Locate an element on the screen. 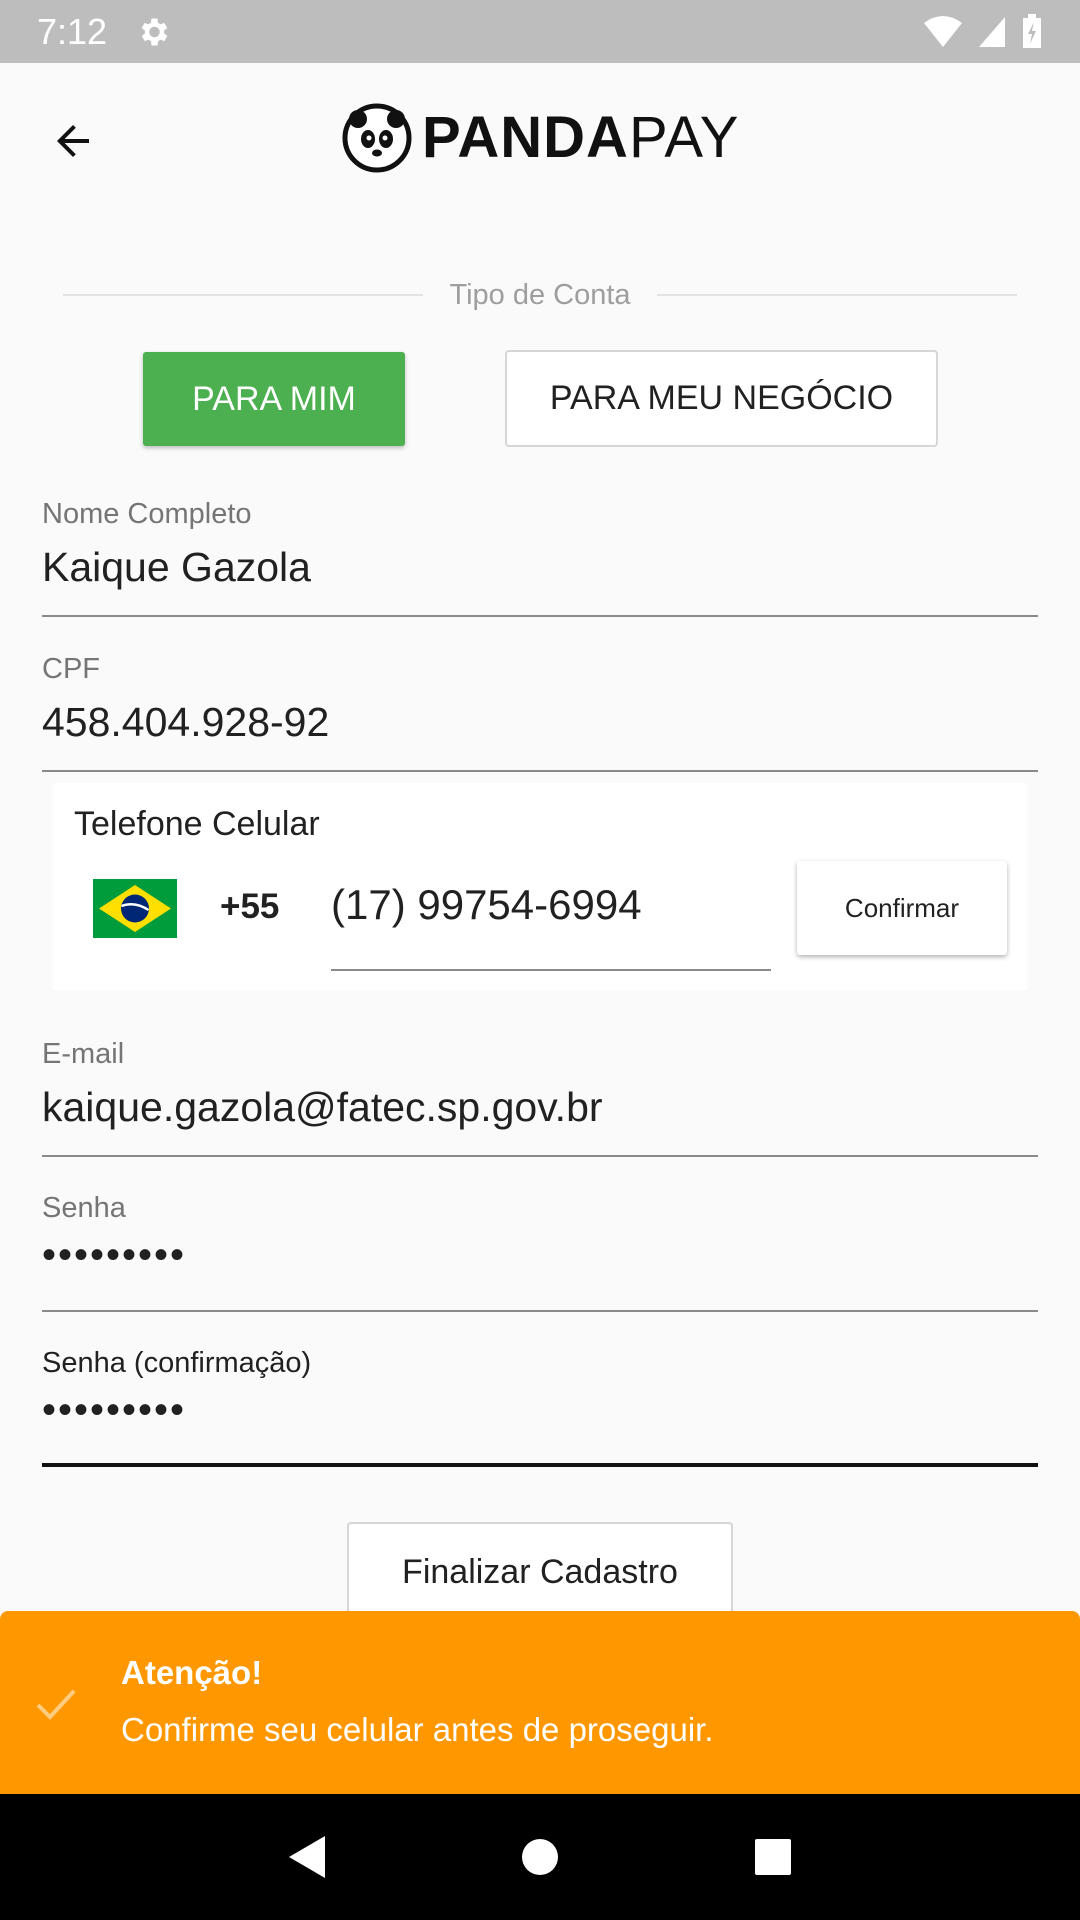 The width and height of the screenshot is (1080, 1920). full-name-underline is located at coordinates (540, 616).